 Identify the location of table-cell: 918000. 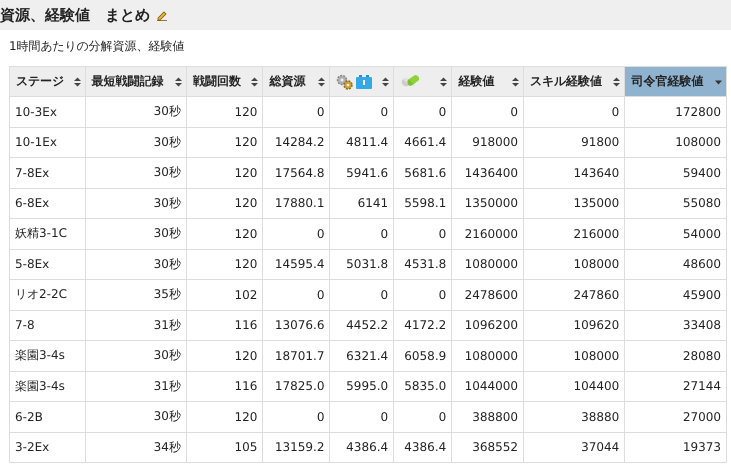
(488, 142).